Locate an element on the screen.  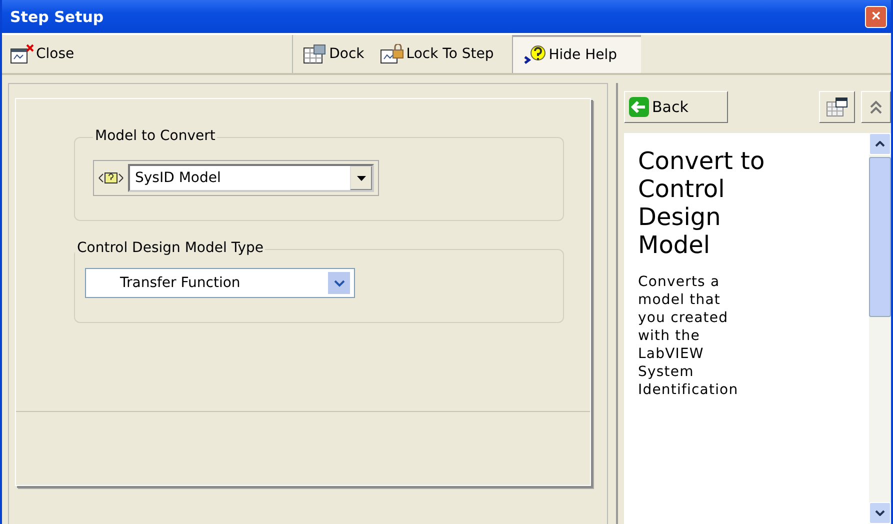
dropdown-arrow-icon is located at coordinates (361, 178).